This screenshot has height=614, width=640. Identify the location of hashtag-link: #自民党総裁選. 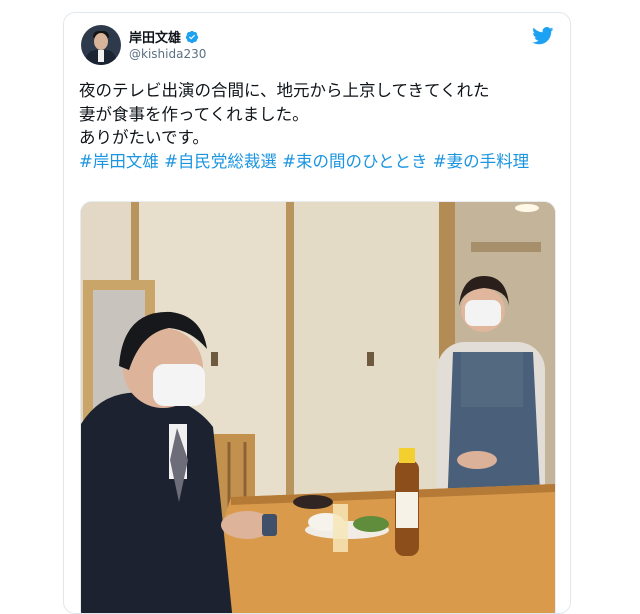
(220, 161).